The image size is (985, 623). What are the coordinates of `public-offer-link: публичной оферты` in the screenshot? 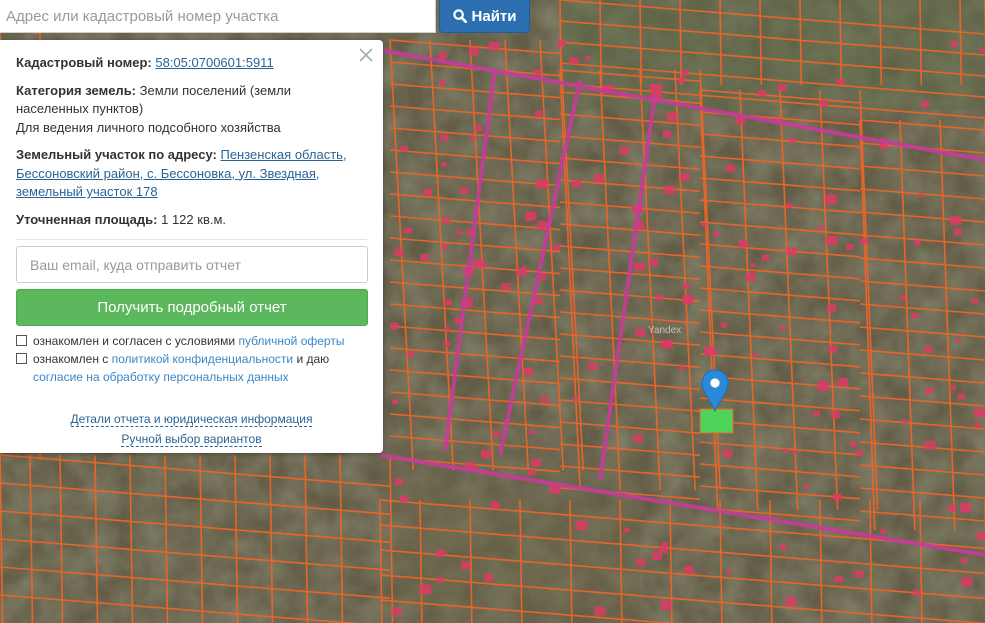 It's located at (291, 341).